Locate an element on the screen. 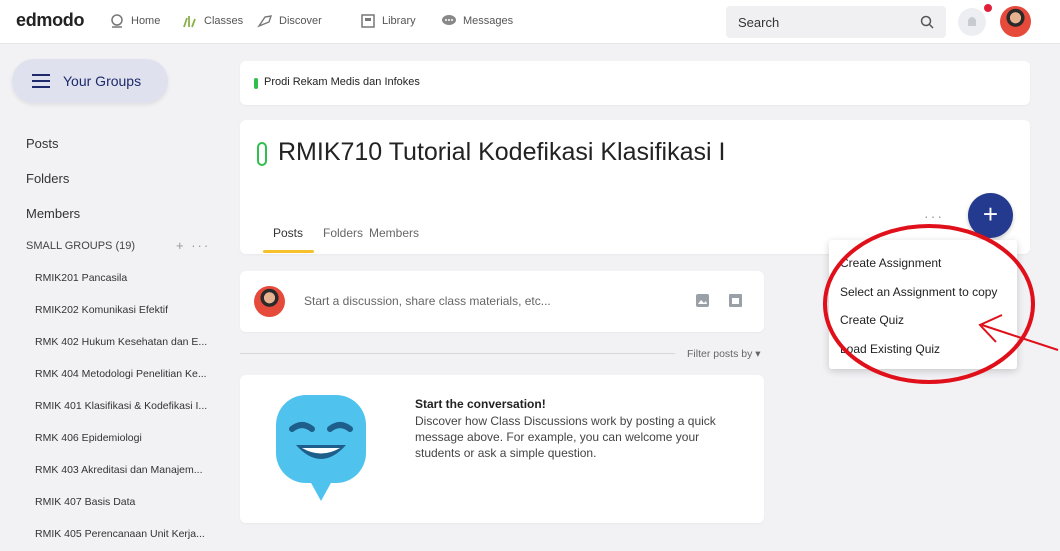 This screenshot has width=1060, height=551. discover-icon is located at coordinates (265, 21).